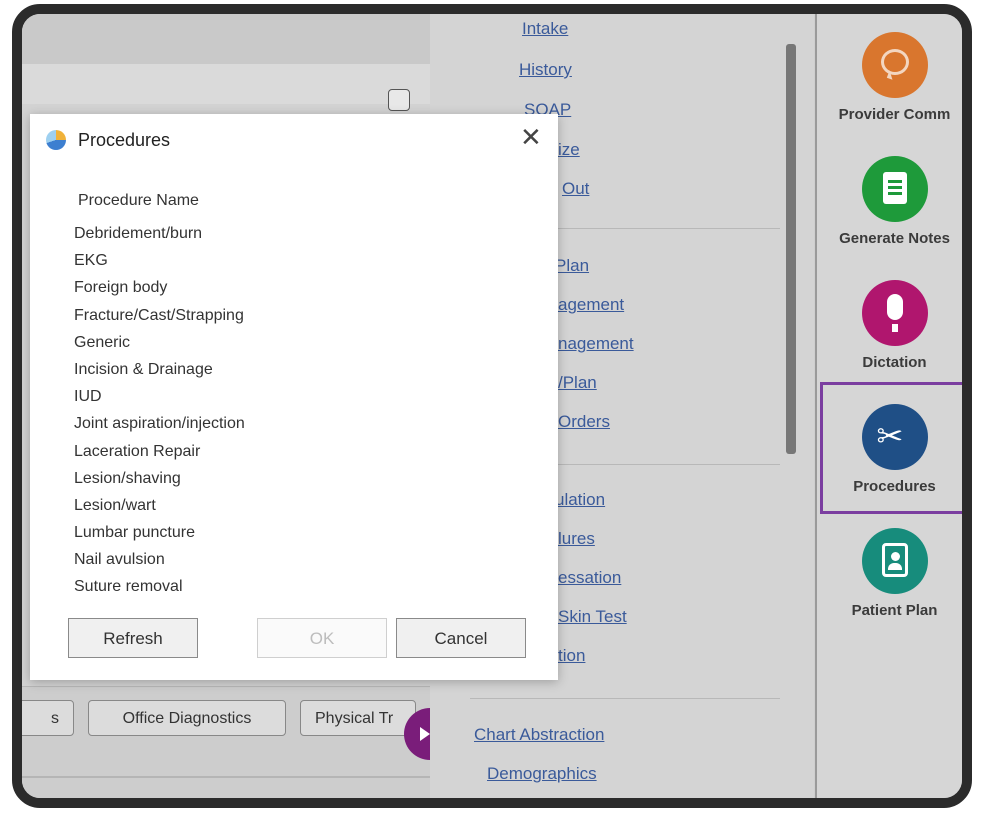 Image resolution: width=984 pixels, height=815 pixels. I want to click on procedure-item: Suture removal, so click(159, 586).